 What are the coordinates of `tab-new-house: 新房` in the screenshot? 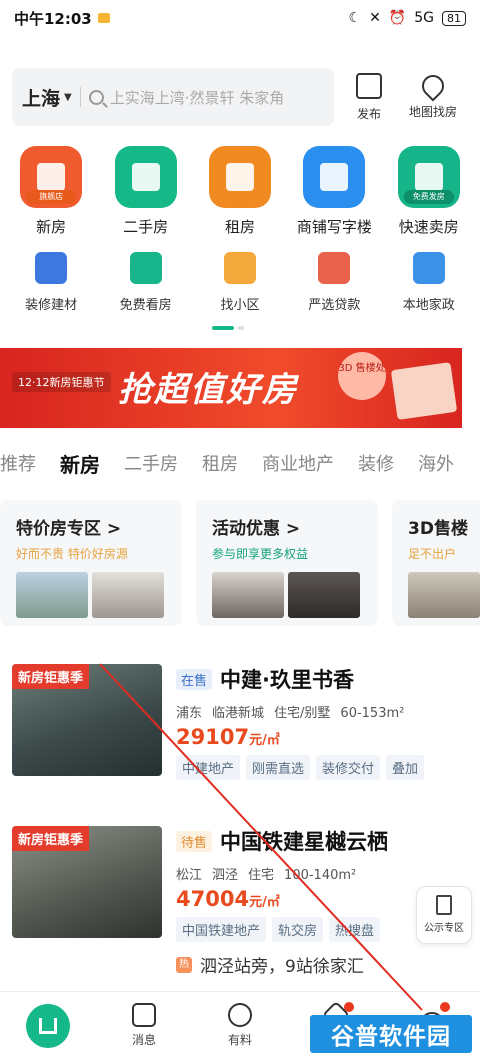 It's located at (80, 463).